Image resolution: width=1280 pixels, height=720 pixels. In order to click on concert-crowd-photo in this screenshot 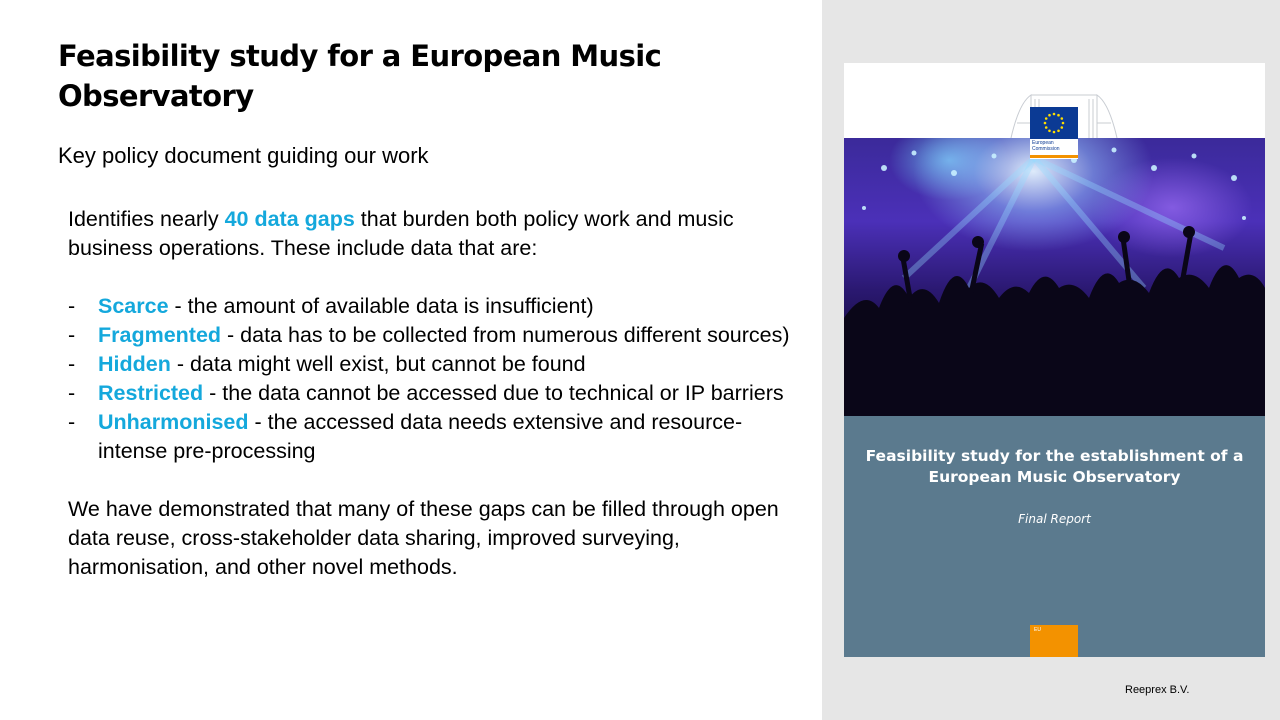, I will do `click(1054, 277)`.